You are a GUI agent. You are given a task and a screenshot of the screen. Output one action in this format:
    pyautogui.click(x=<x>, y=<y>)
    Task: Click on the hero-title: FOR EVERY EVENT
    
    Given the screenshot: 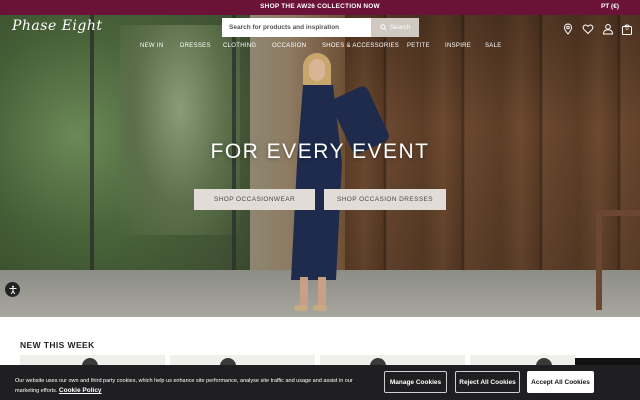 What is the action you would take?
    pyautogui.click(x=320, y=151)
    